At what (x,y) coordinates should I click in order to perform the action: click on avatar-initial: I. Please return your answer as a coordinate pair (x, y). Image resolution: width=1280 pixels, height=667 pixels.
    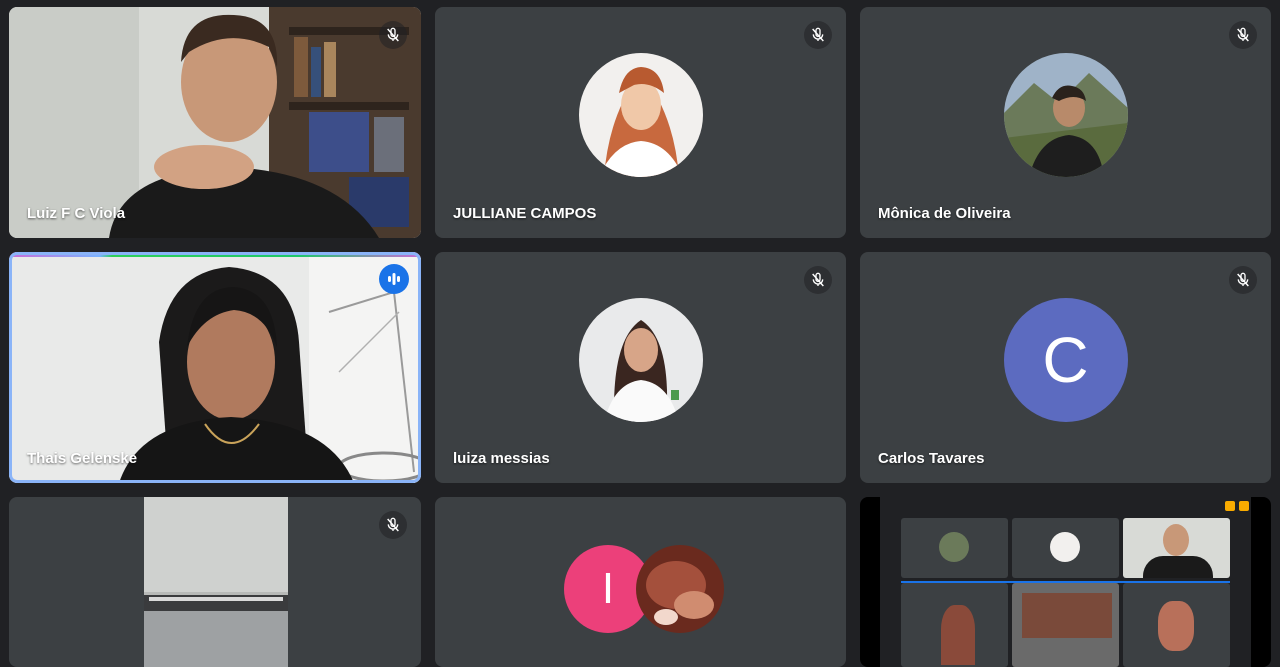
    Looking at the image, I should click on (608, 588).